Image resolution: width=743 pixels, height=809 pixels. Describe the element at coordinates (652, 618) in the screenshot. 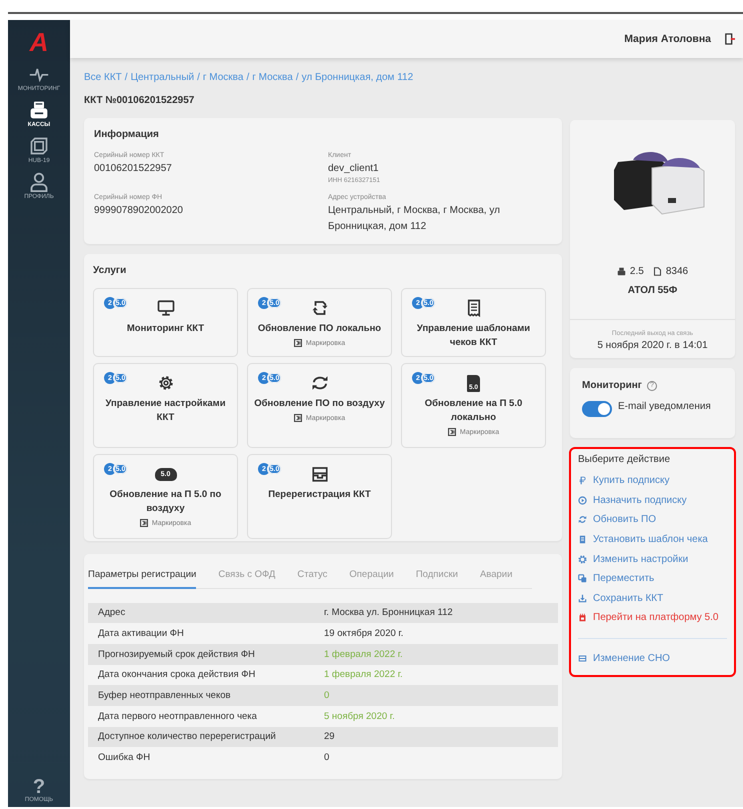

I see `action-link: Перейти на платформу 5.0` at that location.